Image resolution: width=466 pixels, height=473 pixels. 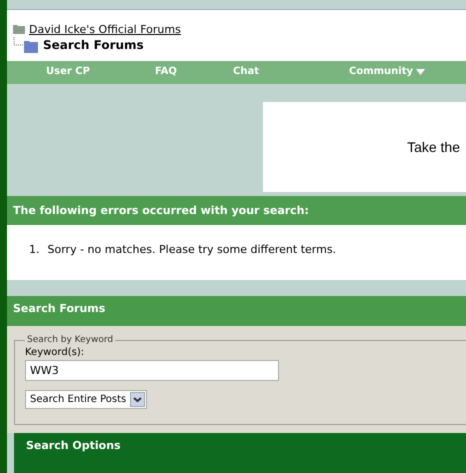 I want to click on field-label: Keyword(s):, so click(x=55, y=352).